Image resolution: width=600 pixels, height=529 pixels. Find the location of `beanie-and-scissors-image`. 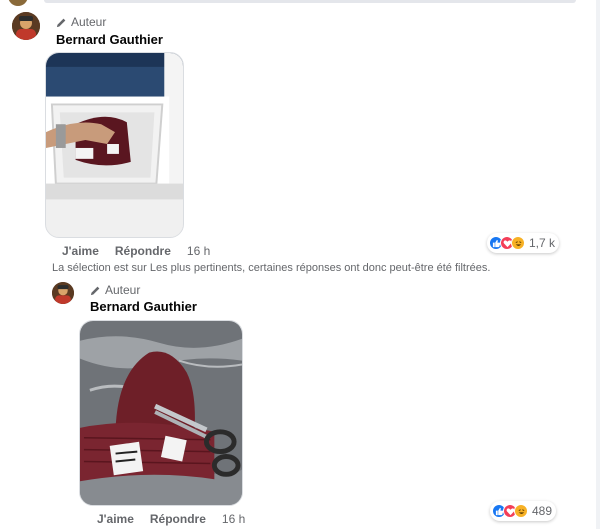

beanie-and-scissors-image is located at coordinates (161, 413).